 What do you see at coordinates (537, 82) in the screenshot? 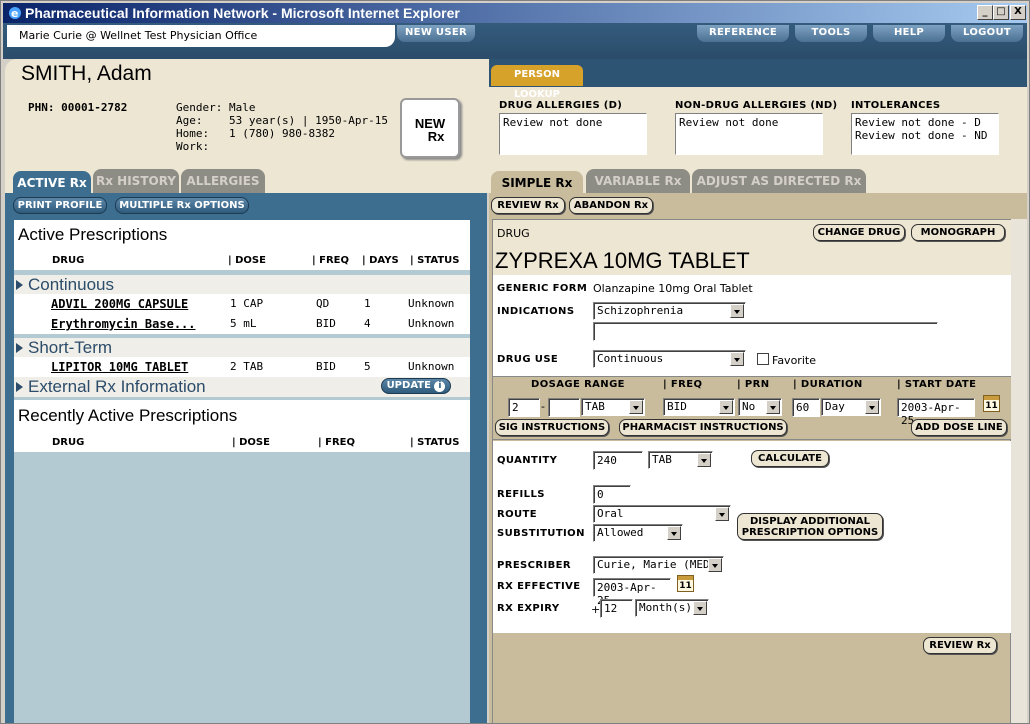
I see `person-lookup-tab: PERSON LOOKUP` at bounding box center [537, 82].